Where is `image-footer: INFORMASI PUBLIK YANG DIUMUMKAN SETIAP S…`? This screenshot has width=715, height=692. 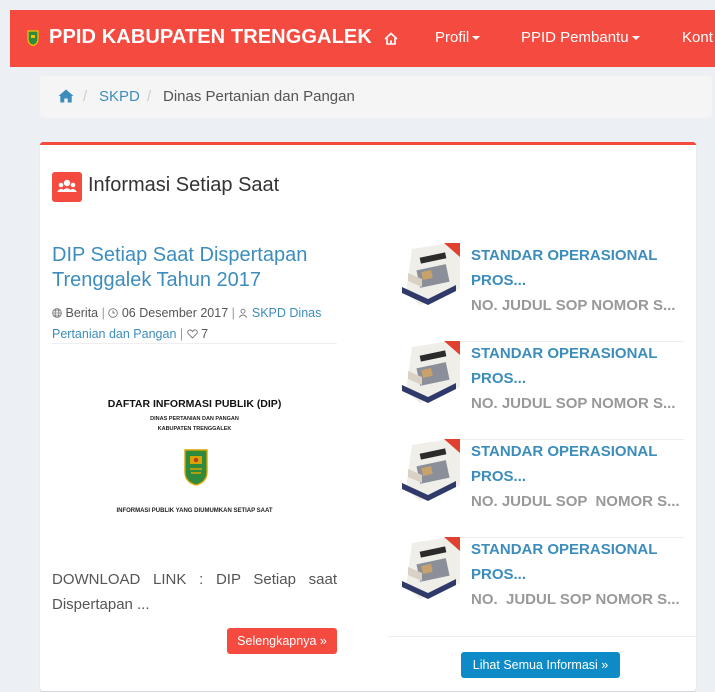
image-footer: INFORMASI PUBLIK YANG DIUMUMKAN SETIAP S… is located at coordinates (194, 511).